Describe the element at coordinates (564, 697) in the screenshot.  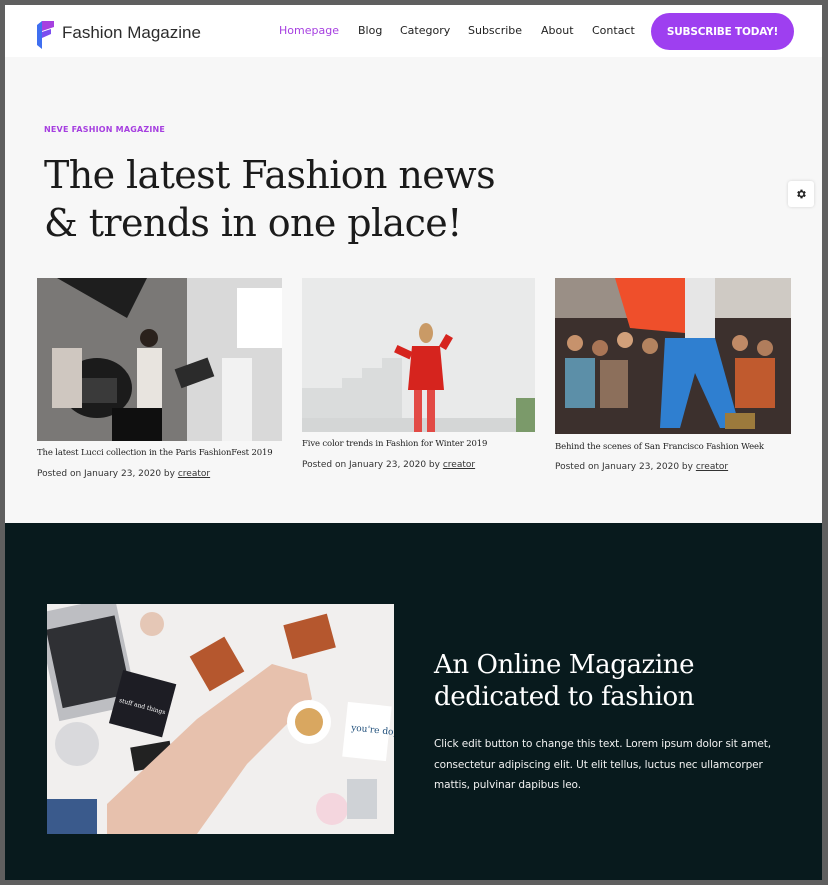
I see `feature-title-line2: dedicated to fashion` at that location.